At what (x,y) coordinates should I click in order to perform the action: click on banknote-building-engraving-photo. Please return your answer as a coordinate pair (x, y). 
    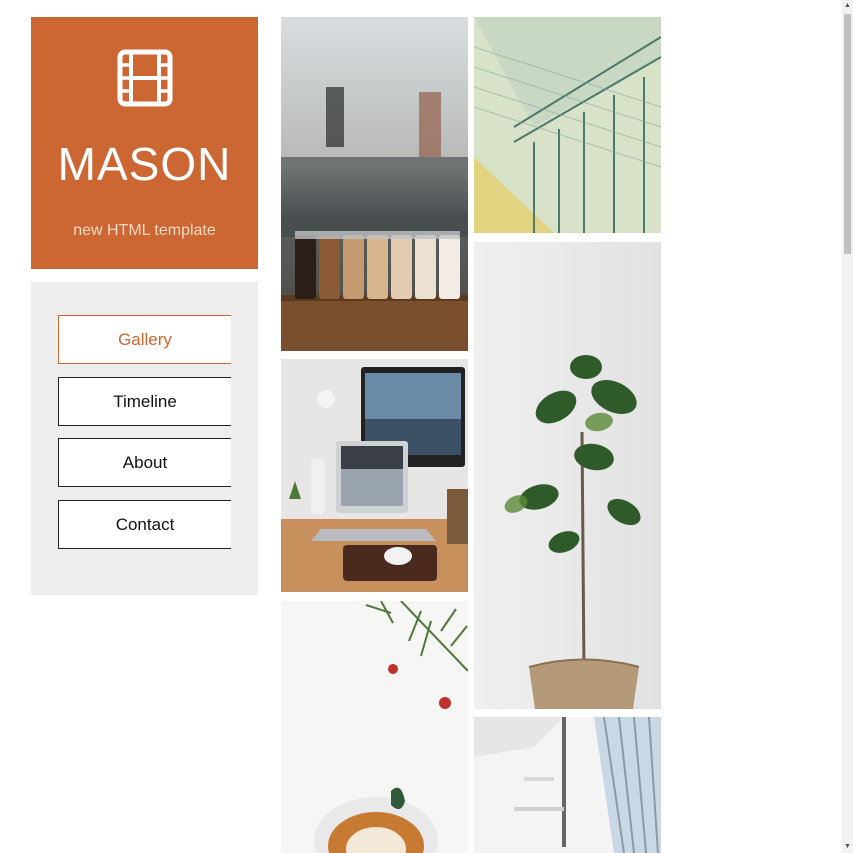
    Looking at the image, I should click on (567, 125).